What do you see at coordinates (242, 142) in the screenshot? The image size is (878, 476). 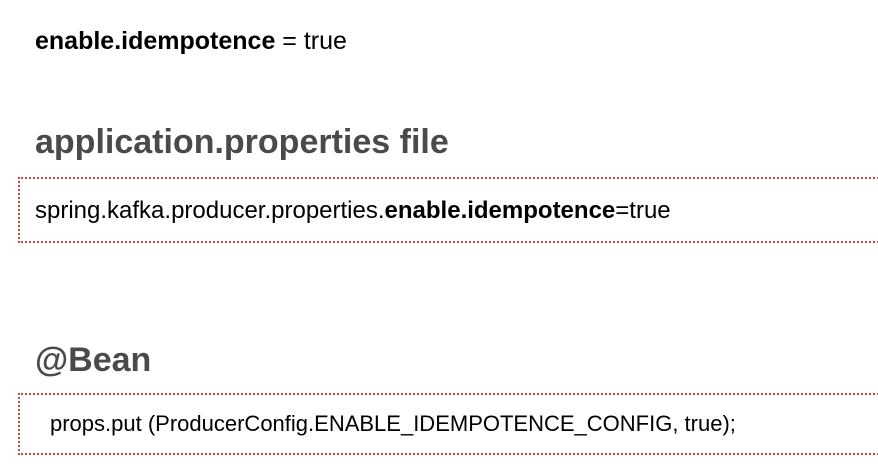 I see `application-properties-heading: application.properties file` at bounding box center [242, 142].